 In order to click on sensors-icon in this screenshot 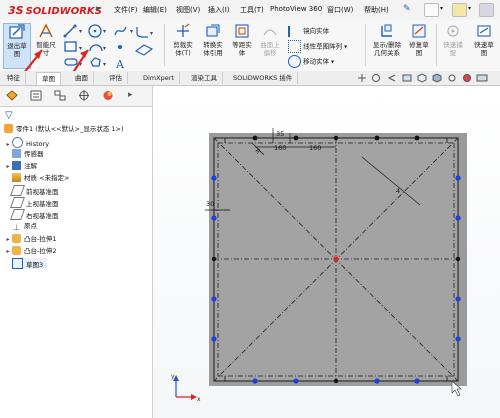, I will do `click(16, 153)`.